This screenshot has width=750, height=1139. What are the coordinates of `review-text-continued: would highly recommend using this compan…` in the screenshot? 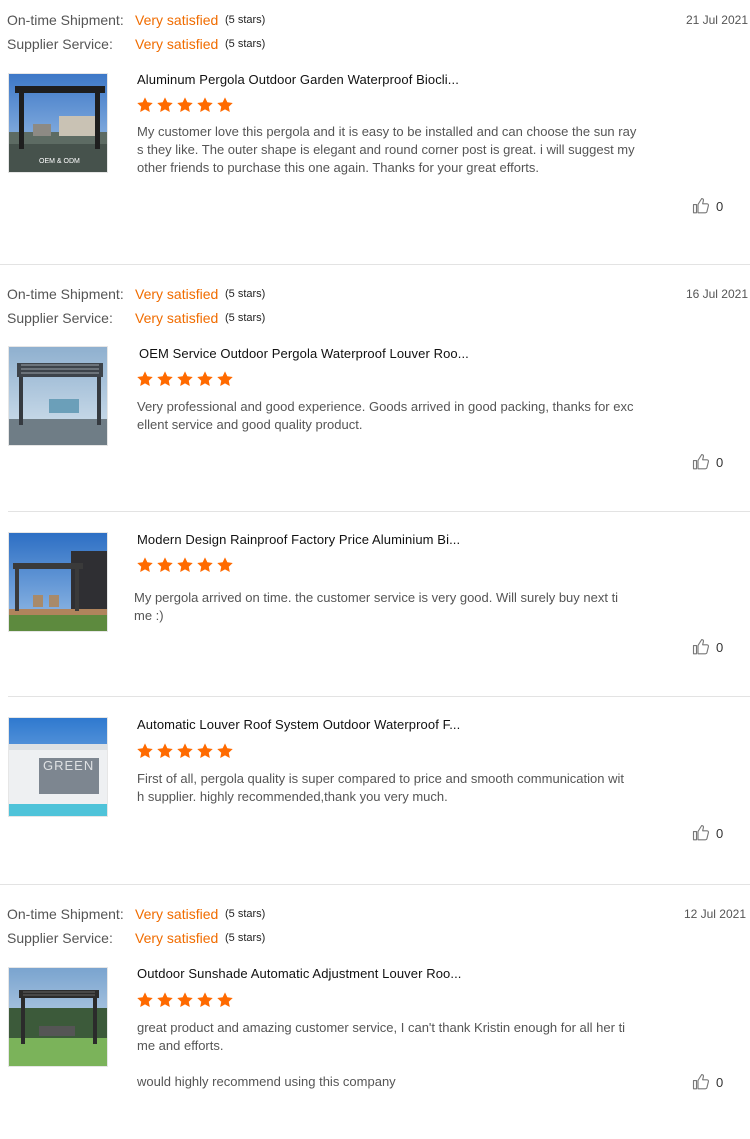 It's located at (266, 1081).